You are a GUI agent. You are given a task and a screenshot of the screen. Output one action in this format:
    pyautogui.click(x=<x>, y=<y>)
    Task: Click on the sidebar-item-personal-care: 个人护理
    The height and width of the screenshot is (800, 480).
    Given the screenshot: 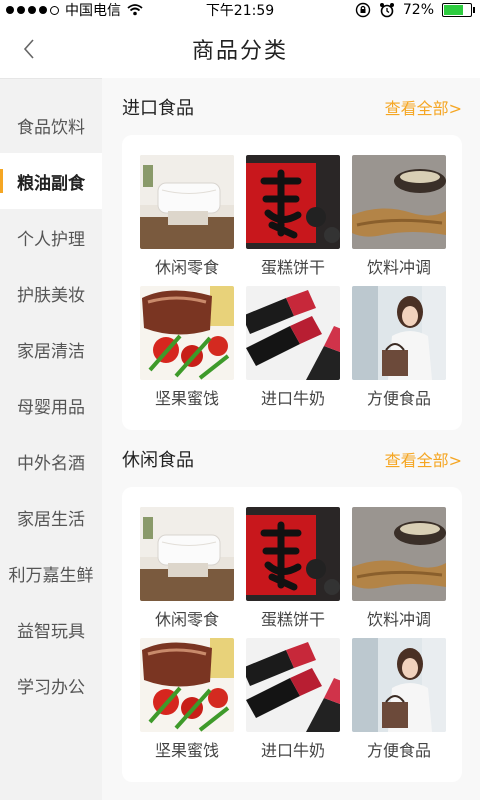 What is the action you would take?
    pyautogui.click(x=51, y=237)
    